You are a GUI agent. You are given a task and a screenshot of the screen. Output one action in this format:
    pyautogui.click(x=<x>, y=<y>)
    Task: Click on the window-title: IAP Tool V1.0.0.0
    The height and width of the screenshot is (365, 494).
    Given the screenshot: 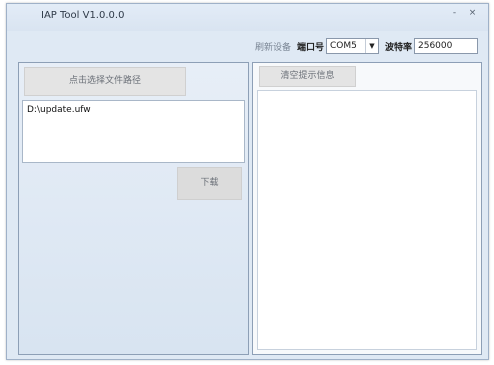 What is the action you would take?
    pyautogui.click(x=83, y=15)
    